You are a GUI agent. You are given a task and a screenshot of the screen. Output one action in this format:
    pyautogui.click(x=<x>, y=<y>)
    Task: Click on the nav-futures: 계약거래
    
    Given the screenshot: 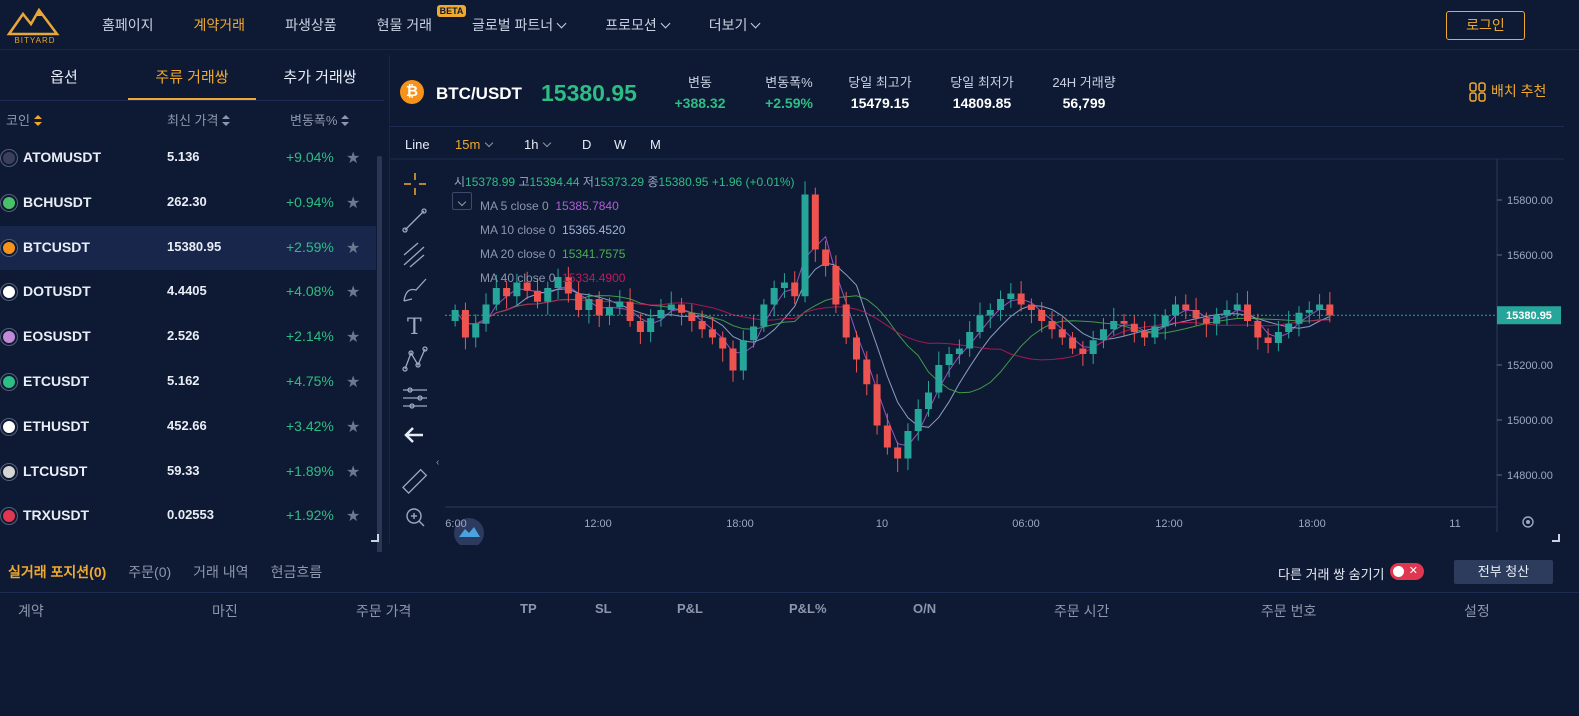 What is the action you would take?
    pyautogui.click(x=220, y=25)
    